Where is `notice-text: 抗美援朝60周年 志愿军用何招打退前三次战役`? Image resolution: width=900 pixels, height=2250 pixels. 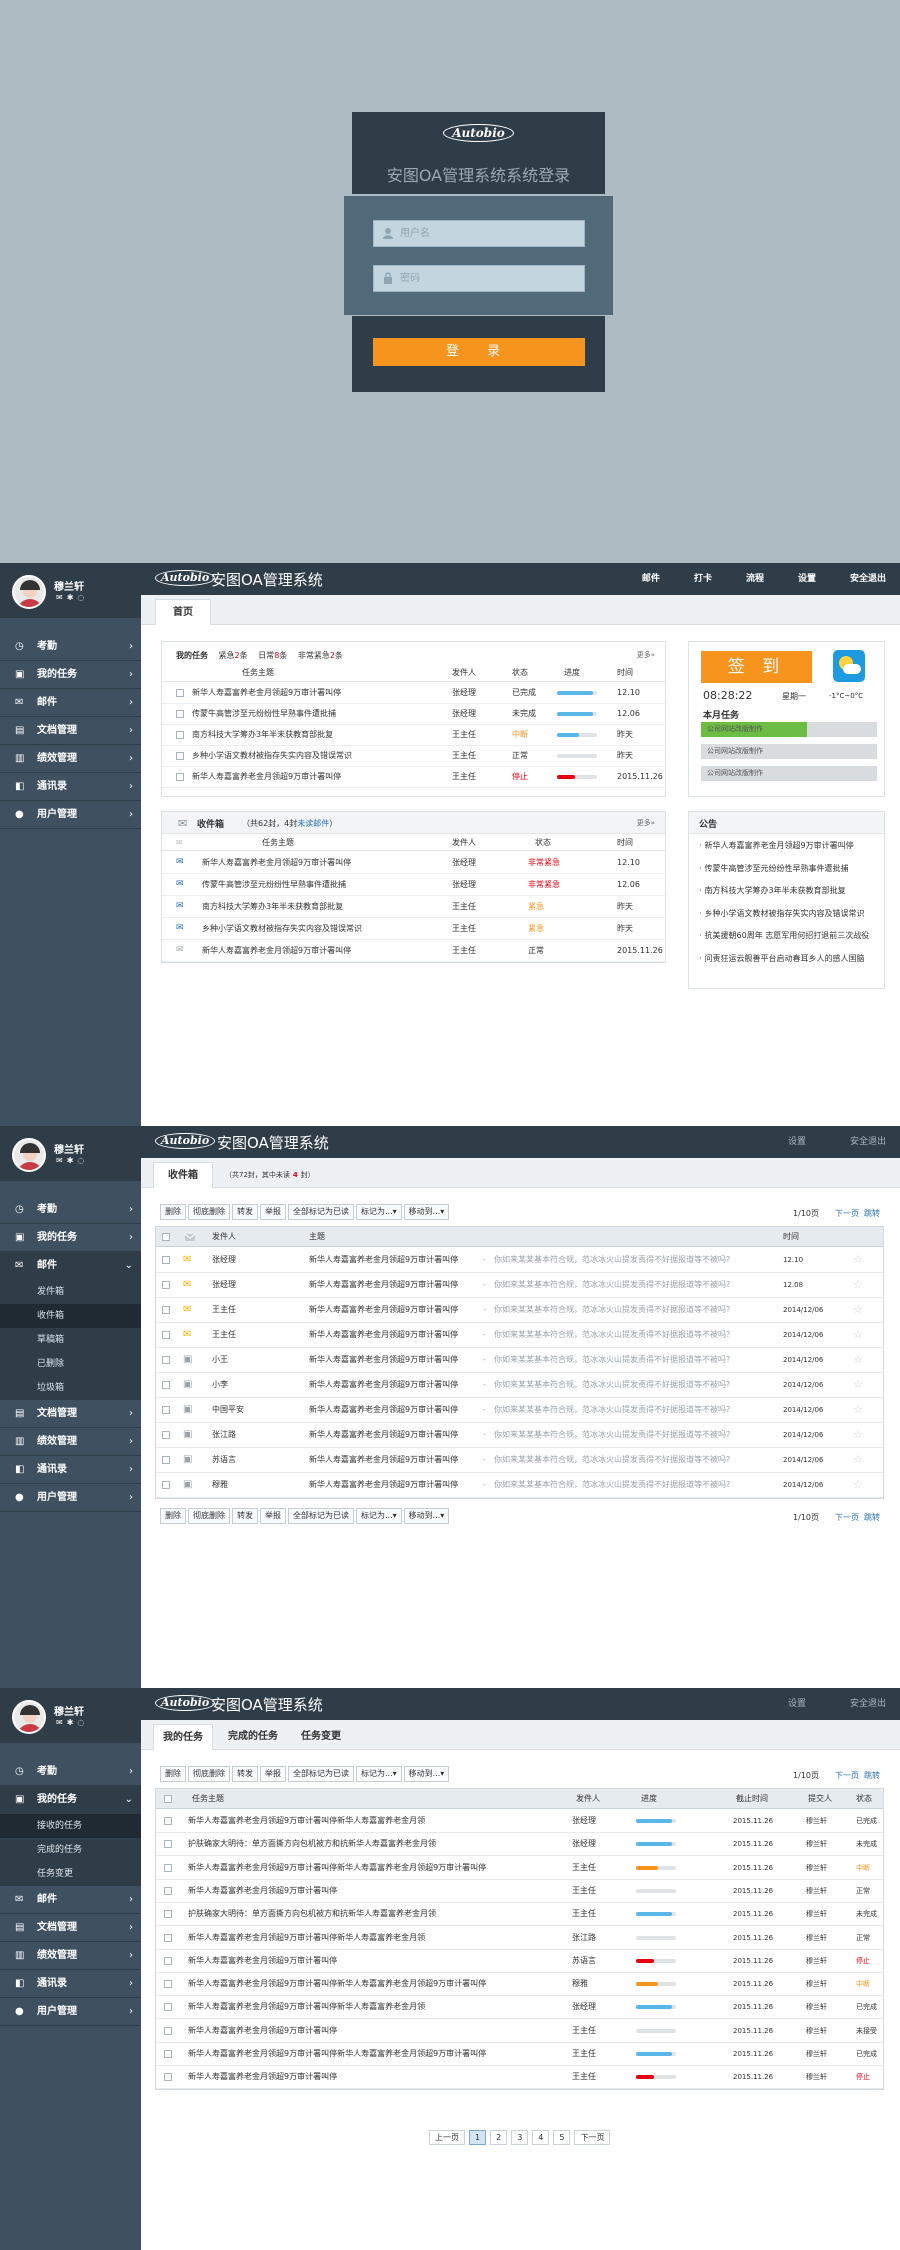
notice-text: 抗美援朝60周年 志愿军用何招打退前三次战役 is located at coordinates (787, 935).